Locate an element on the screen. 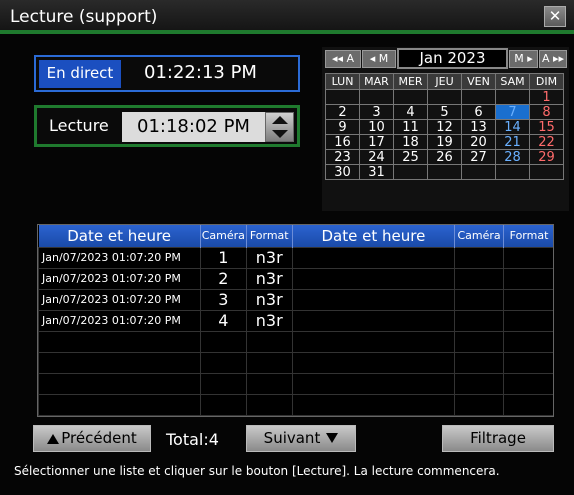 The width and height of the screenshot is (574, 495). prev-month-button: ◂ M is located at coordinates (379, 59).